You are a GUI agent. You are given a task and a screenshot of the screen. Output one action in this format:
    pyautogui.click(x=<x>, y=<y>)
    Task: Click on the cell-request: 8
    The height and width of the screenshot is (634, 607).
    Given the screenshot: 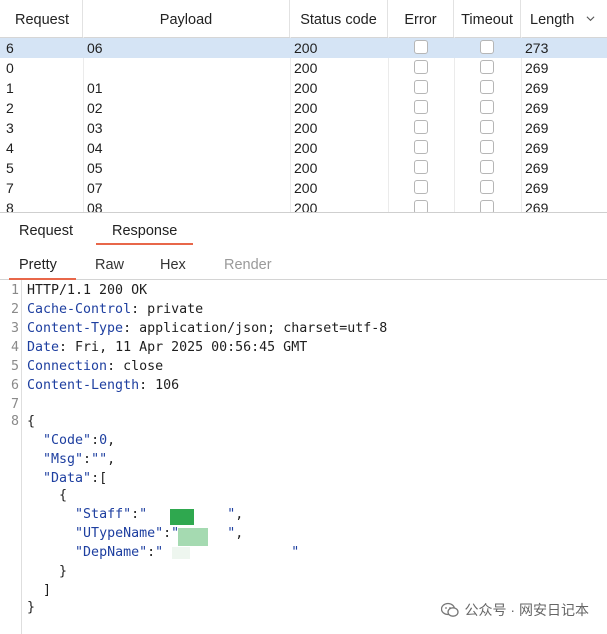 What is the action you would take?
    pyautogui.click(x=10, y=206)
    